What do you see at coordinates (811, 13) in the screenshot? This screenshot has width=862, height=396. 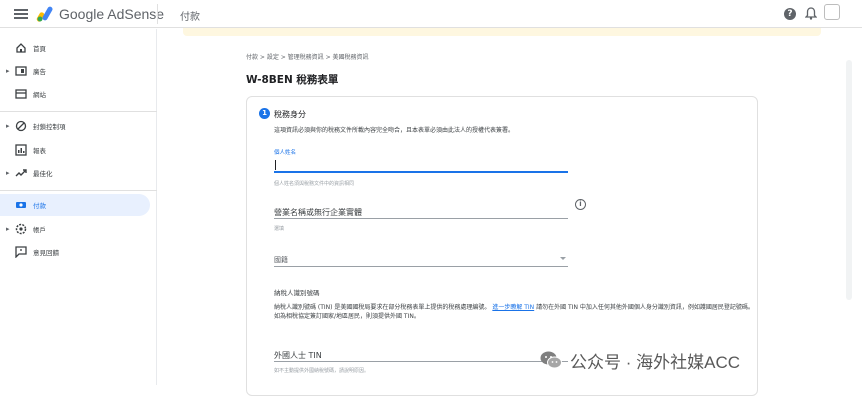 I see `notifications-icon` at bounding box center [811, 13].